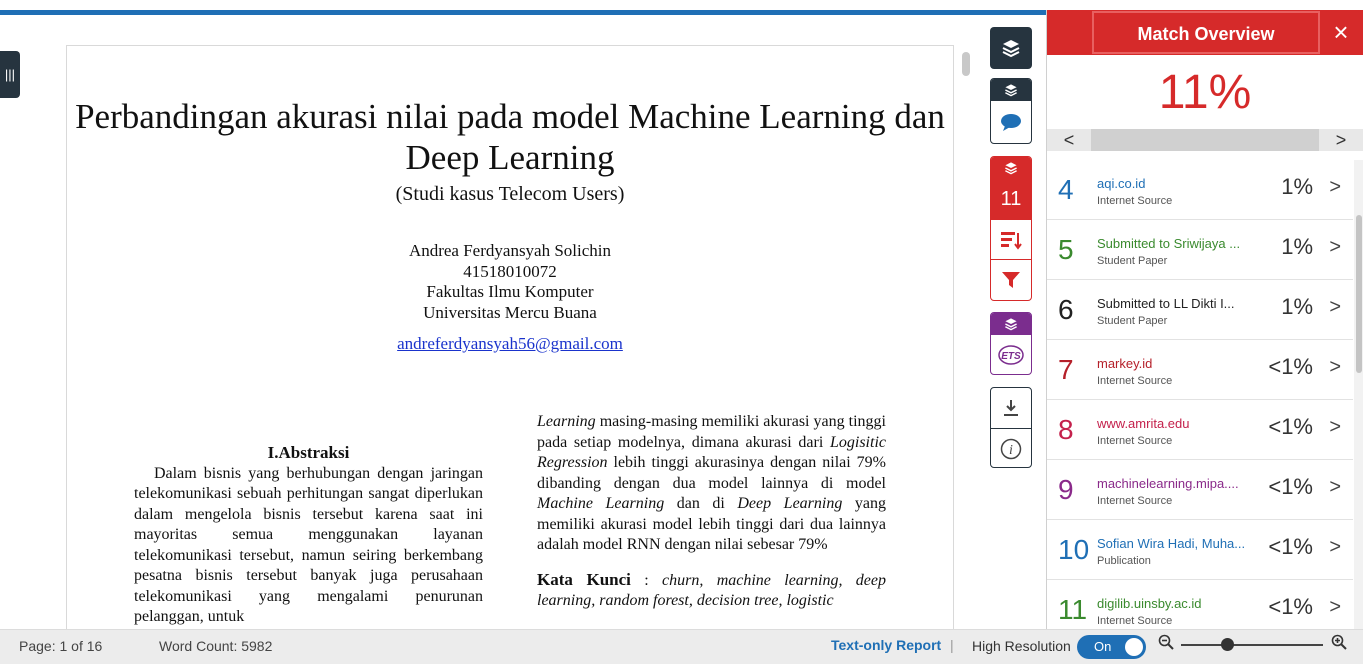 The image size is (1363, 664). What do you see at coordinates (1149, 603) in the screenshot?
I see `source-name: digilib.uinsby.ac.id` at bounding box center [1149, 603].